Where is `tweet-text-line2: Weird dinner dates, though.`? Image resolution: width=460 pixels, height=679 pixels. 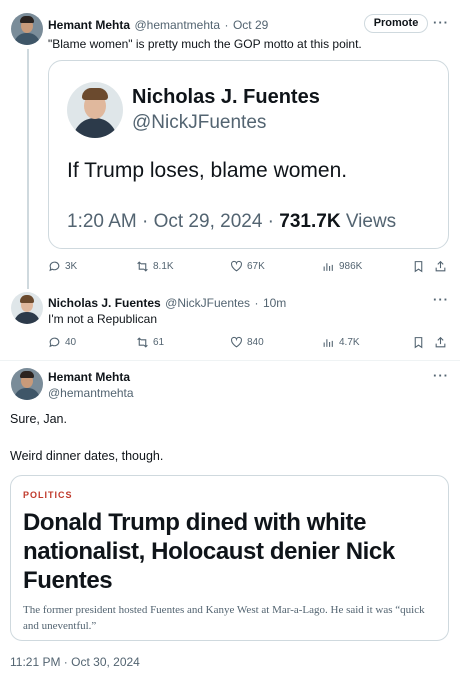 tweet-text-line2: Weird dinner dates, though. is located at coordinates (87, 456).